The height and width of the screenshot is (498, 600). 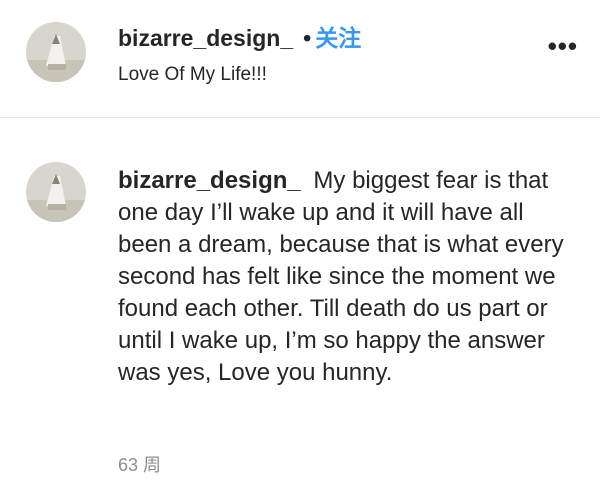 I want to click on header-title-row: bizarre_design_ • 关注, so click(x=239, y=38).